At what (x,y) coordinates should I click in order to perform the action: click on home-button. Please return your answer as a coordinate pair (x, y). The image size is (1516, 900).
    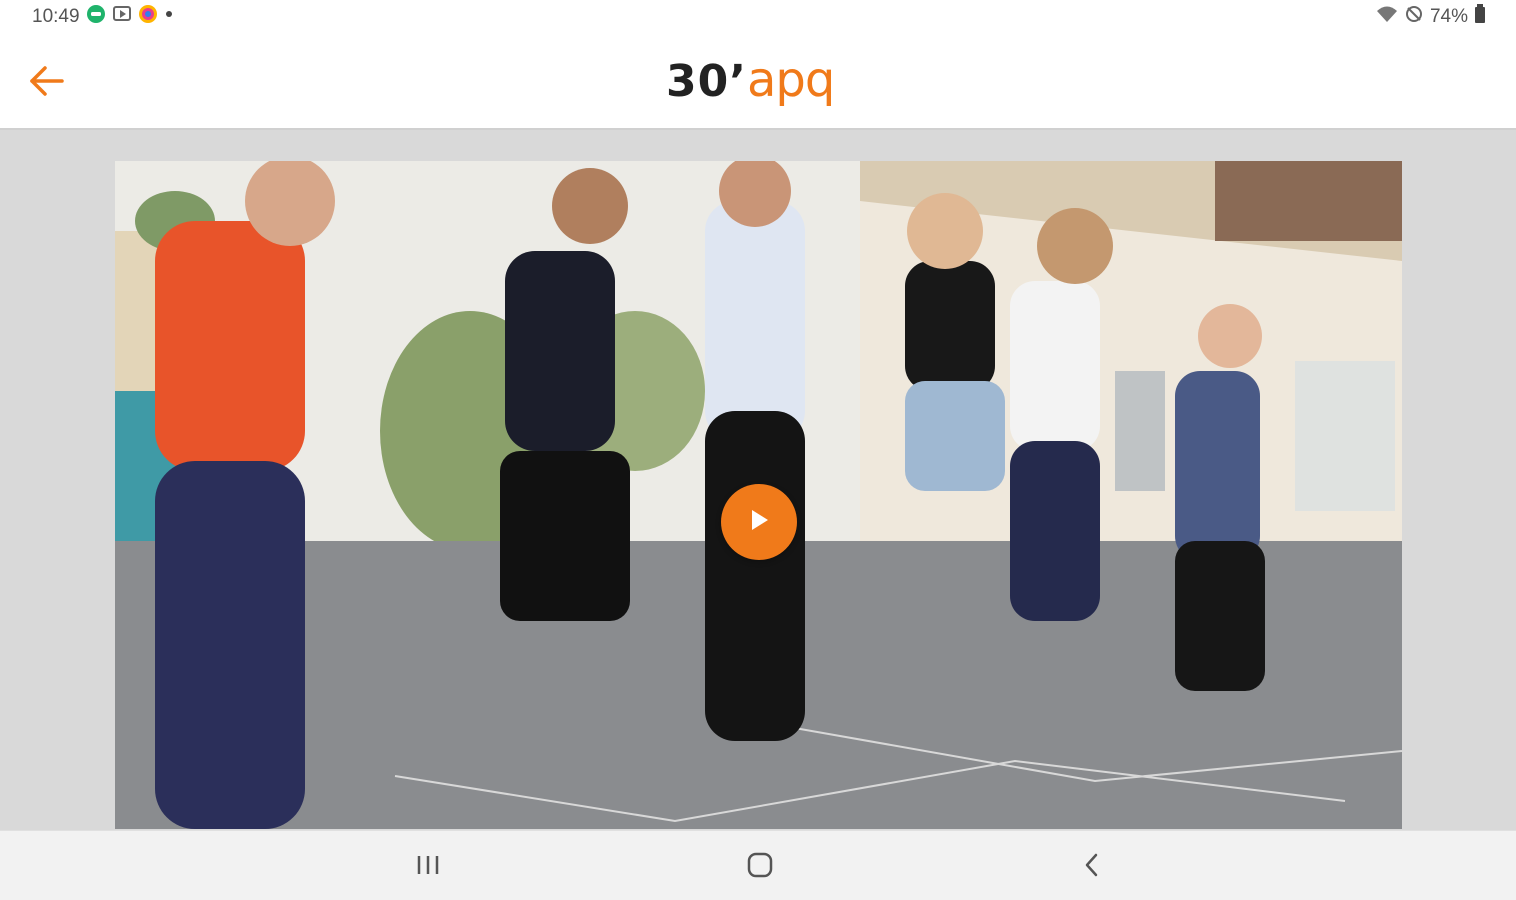
    Looking at the image, I should click on (760, 867).